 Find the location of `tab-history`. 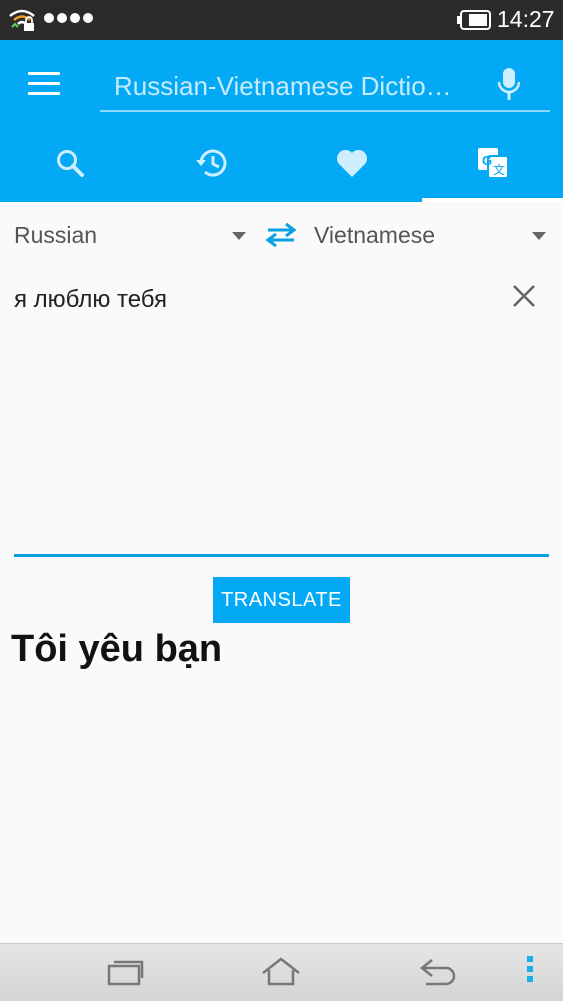

tab-history is located at coordinates (211, 163).